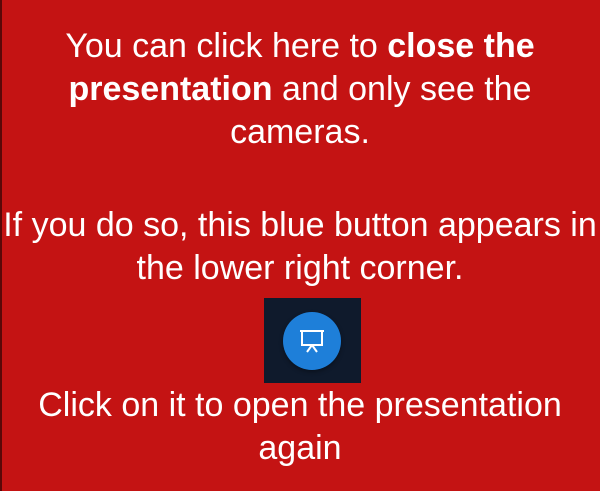 This screenshot has width=600, height=491. I want to click on open-presentation-button, so click(312, 341).